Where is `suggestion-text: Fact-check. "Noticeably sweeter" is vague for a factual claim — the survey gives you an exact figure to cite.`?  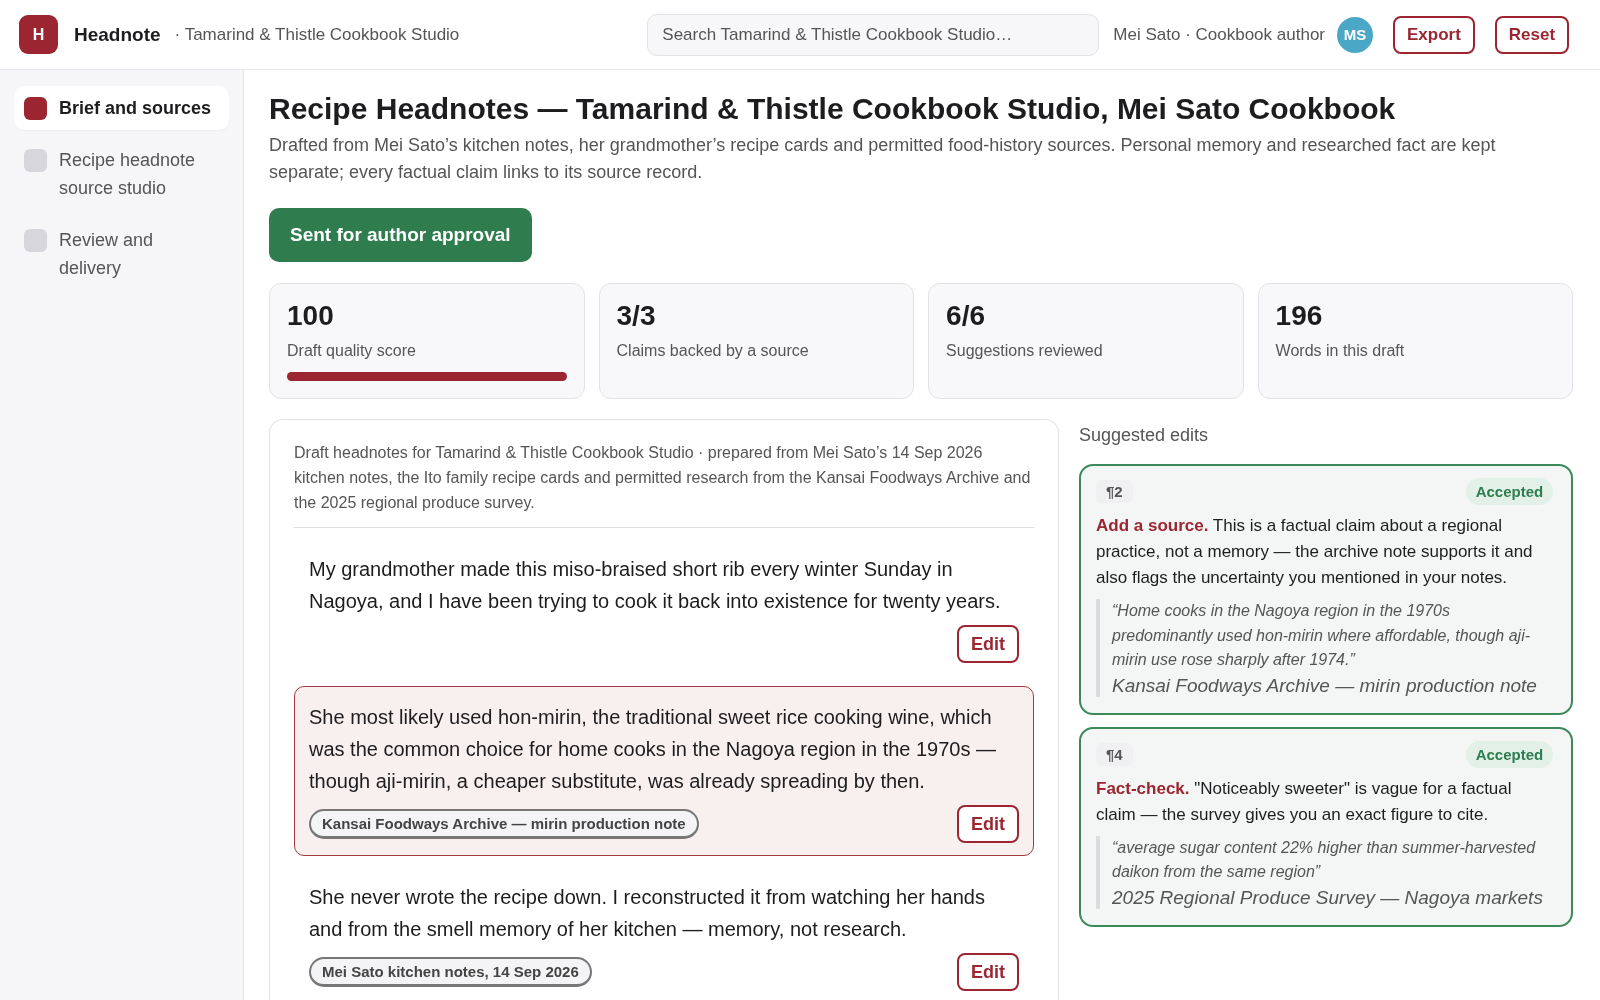
suggestion-text: Fact-check. "Noticeably sweeter" is vague for a factual claim — the survey gives you an exact figure to cite. is located at coordinates (1304, 801).